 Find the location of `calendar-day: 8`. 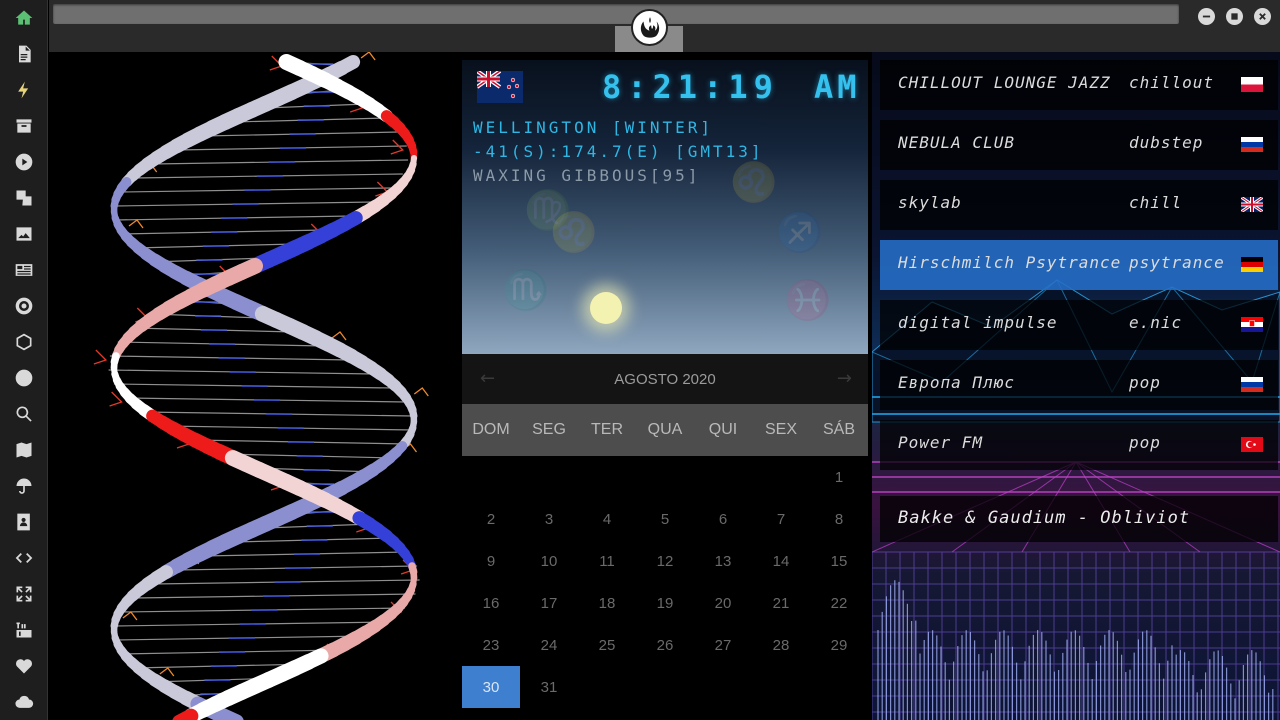

calendar-day: 8 is located at coordinates (839, 519).